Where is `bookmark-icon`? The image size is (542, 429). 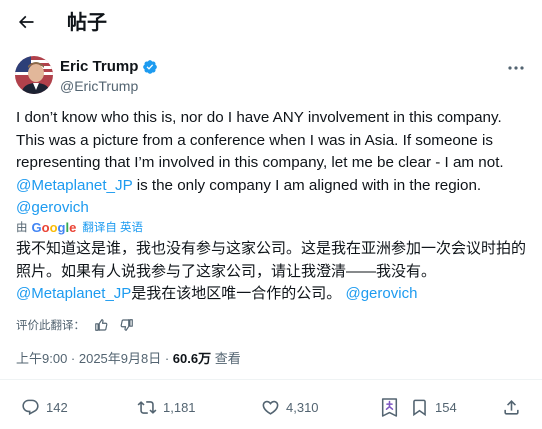
bookmark-icon is located at coordinates (419, 407).